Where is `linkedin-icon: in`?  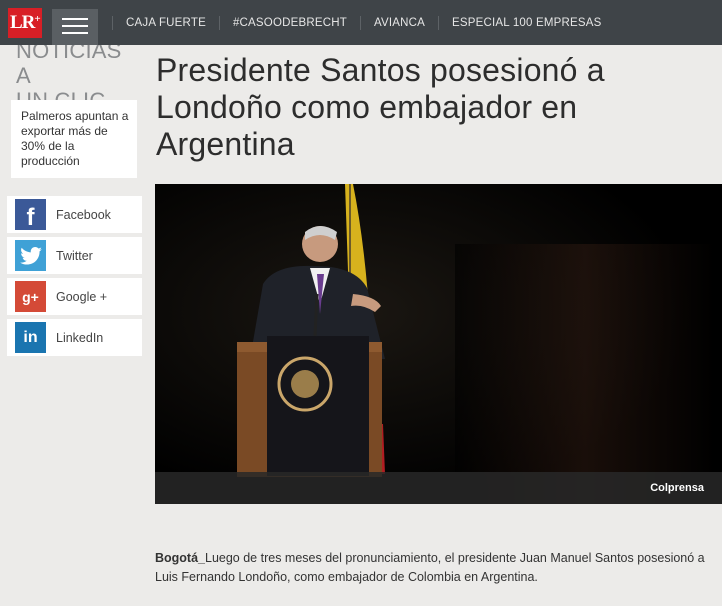 linkedin-icon: in is located at coordinates (30, 337).